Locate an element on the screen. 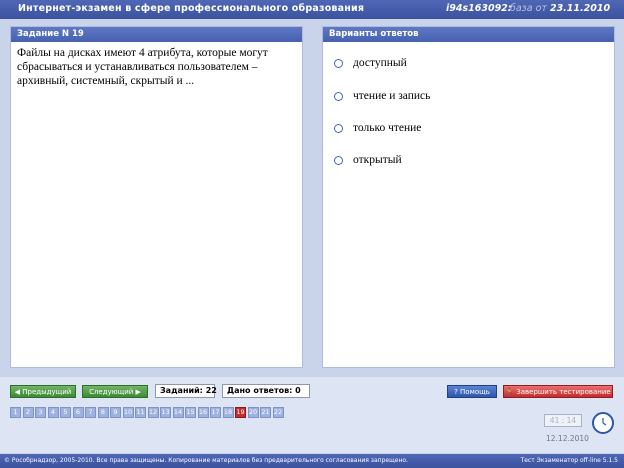  task-title: Задание N 19 is located at coordinates (156, 34).